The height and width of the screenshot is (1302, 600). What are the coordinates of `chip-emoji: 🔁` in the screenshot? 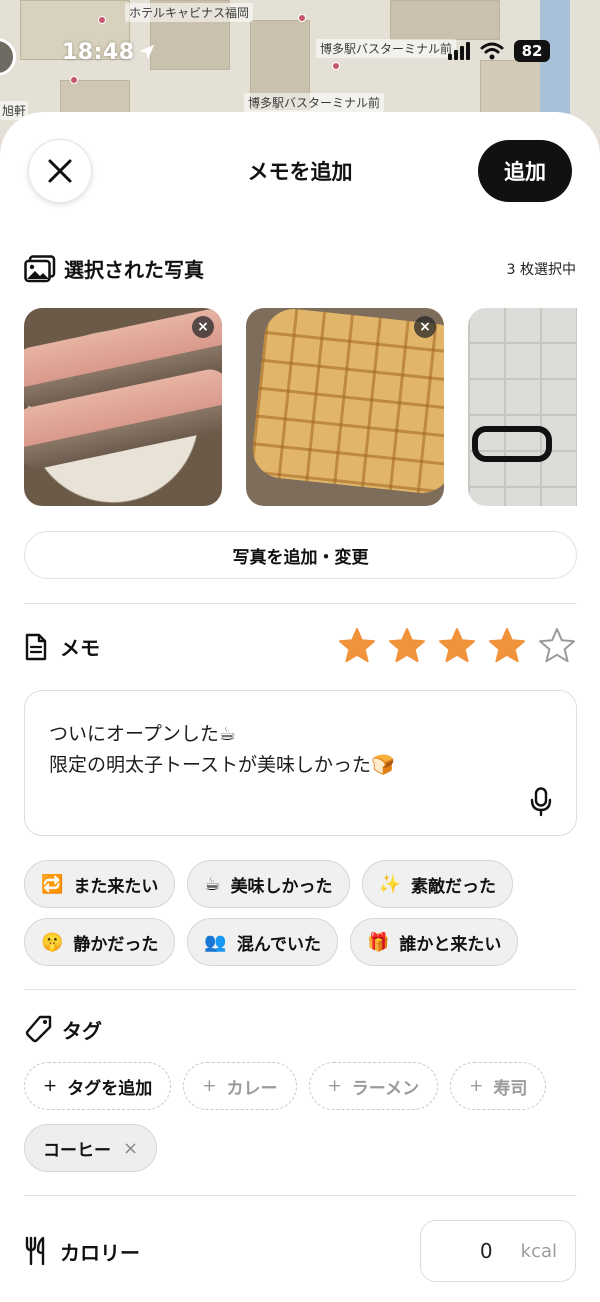 It's located at (52, 884).